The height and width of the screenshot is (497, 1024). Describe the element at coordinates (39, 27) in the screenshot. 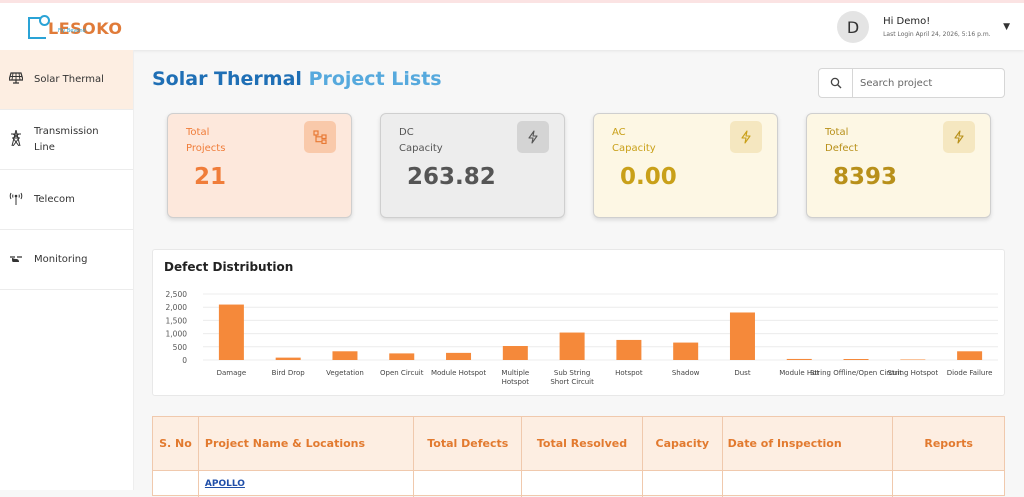

I see `logo-mark` at that location.